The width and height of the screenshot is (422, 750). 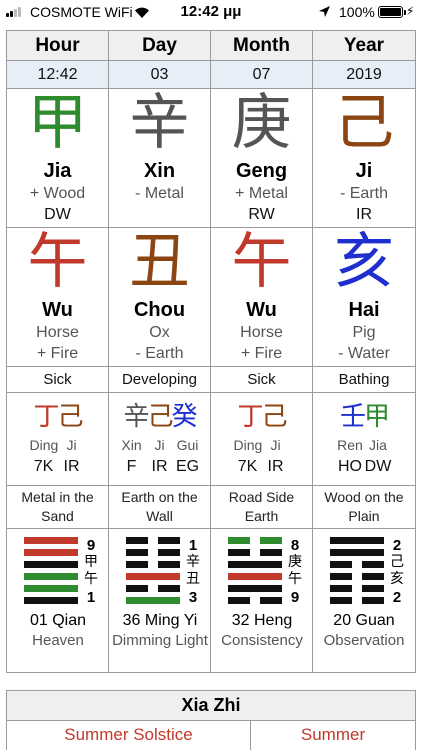 What do you see at coordinates (363, 193) in the screenshot?
I see `stem-element: - Earth` at bounding box center [363, 193].